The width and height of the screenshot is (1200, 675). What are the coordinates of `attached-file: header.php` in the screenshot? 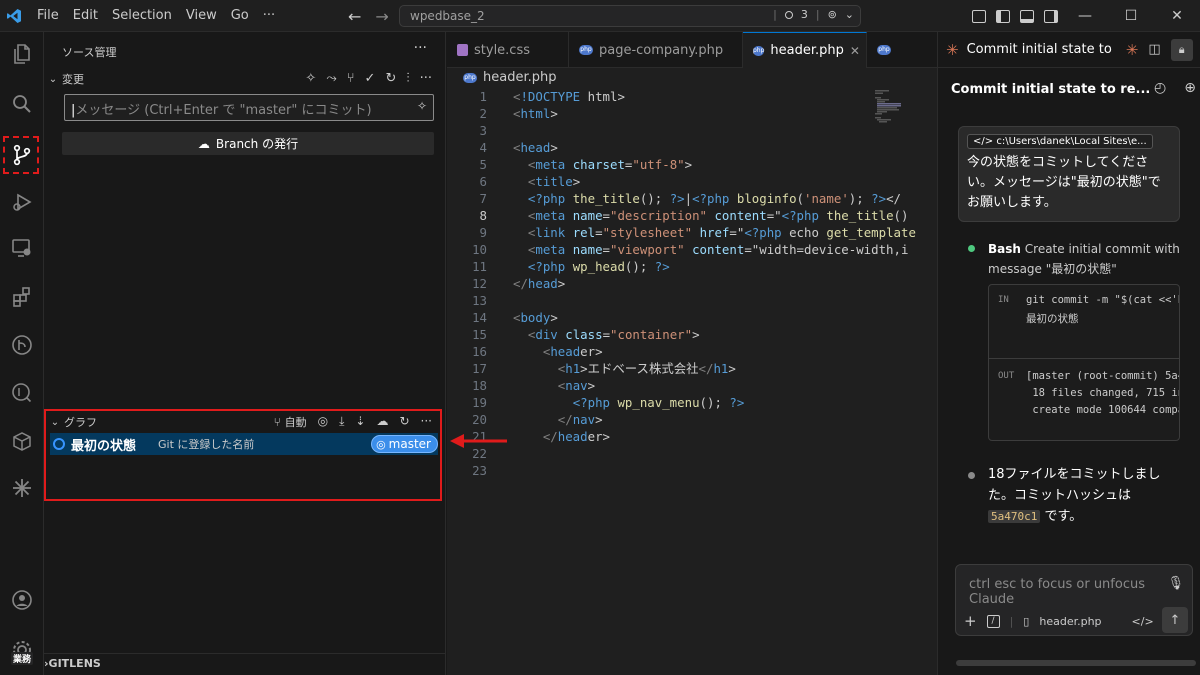 It's located at (1070, 621).